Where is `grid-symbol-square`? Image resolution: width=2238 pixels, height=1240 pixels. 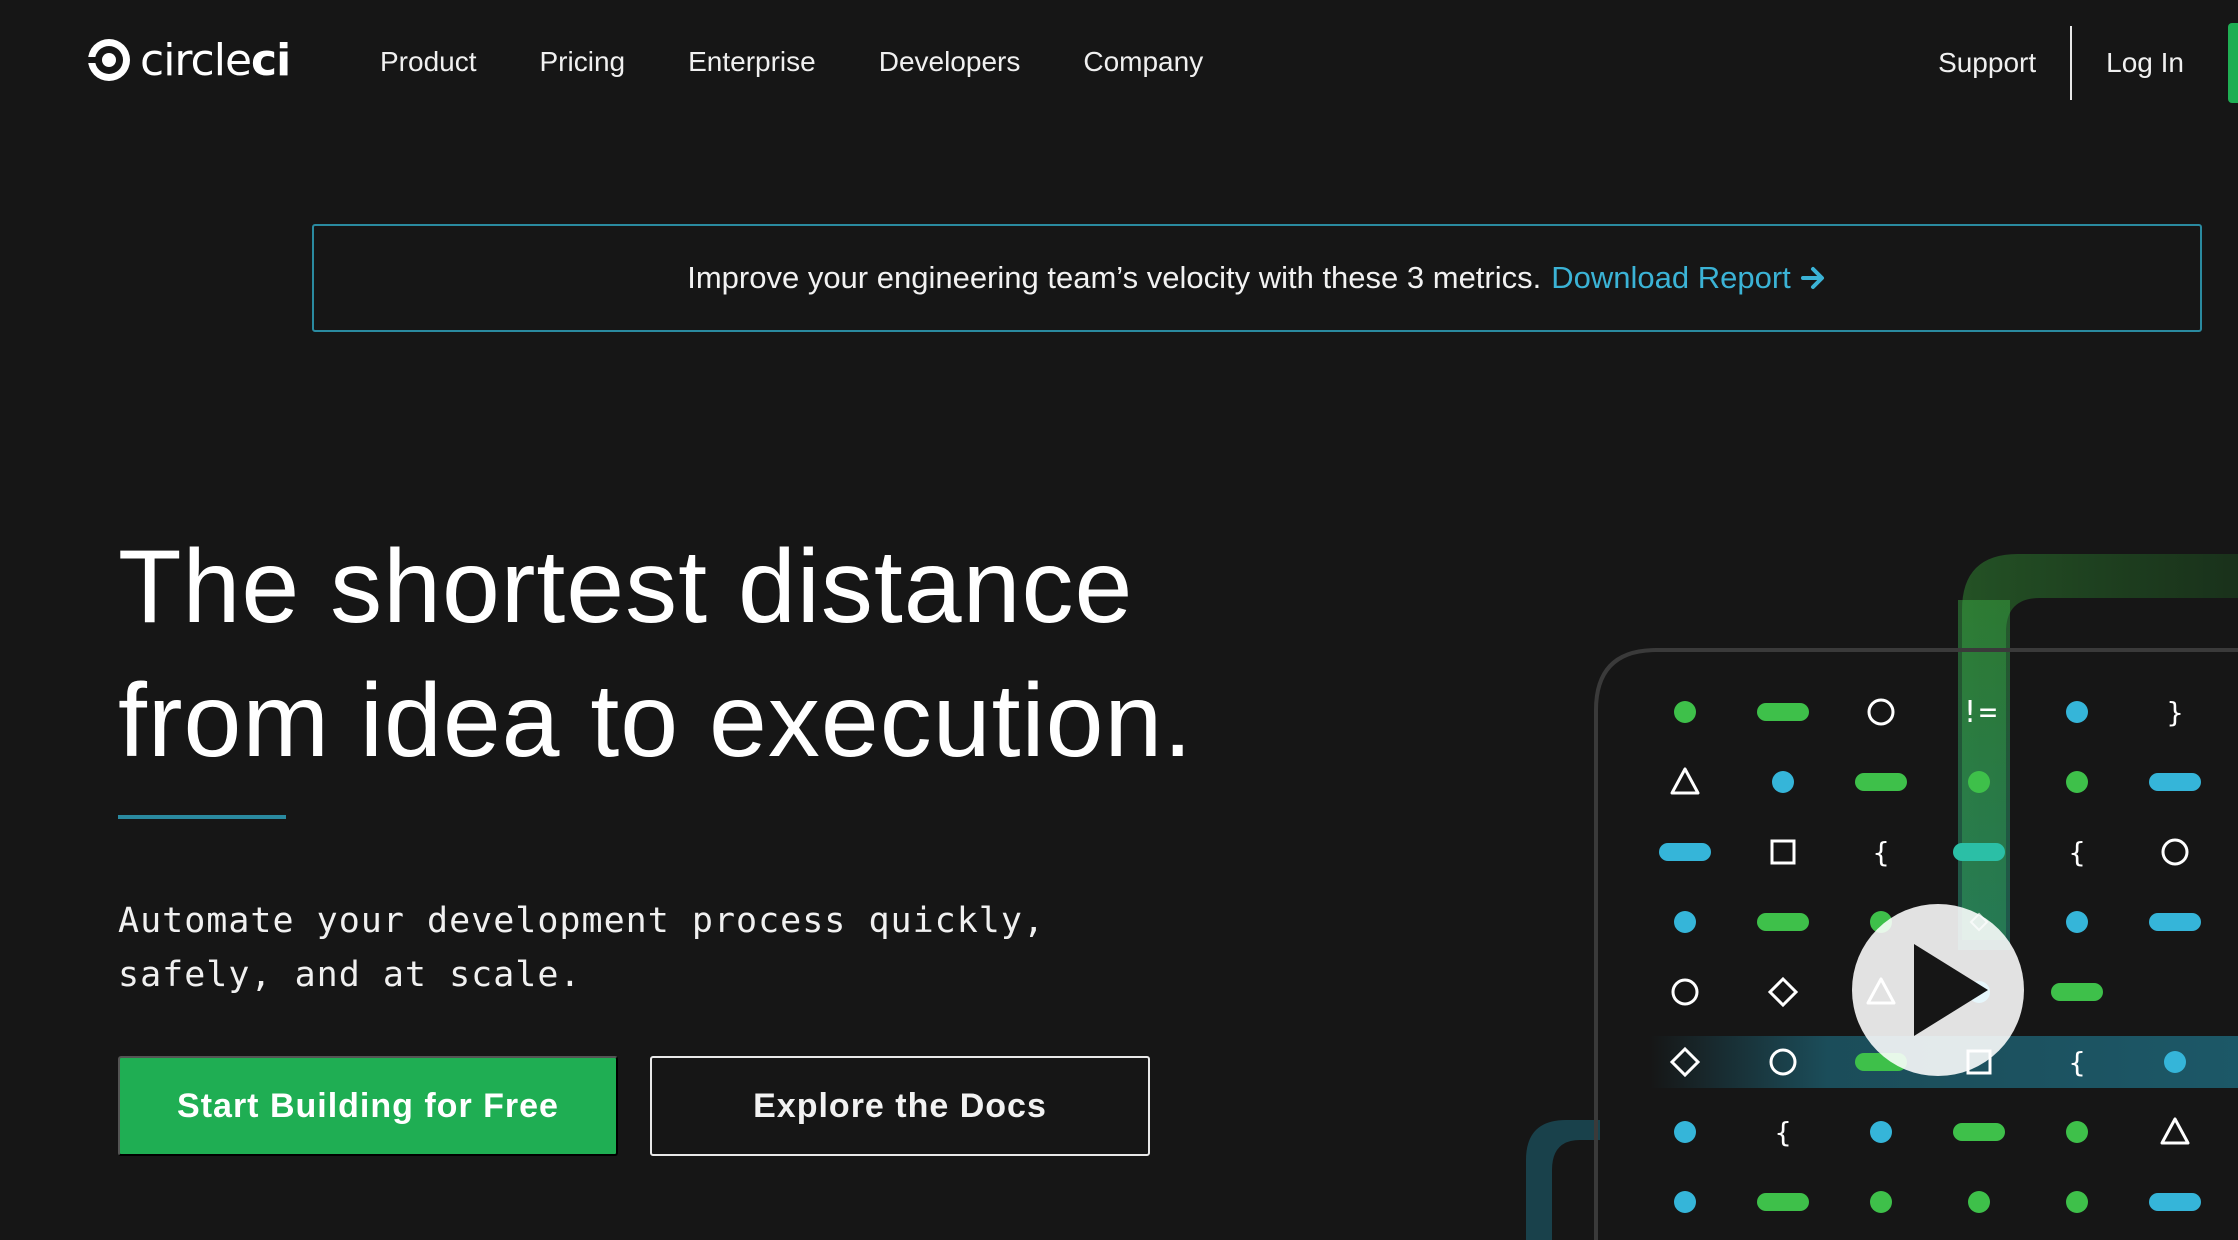 grid-symbol-square is located at coordinates (1783, 852).